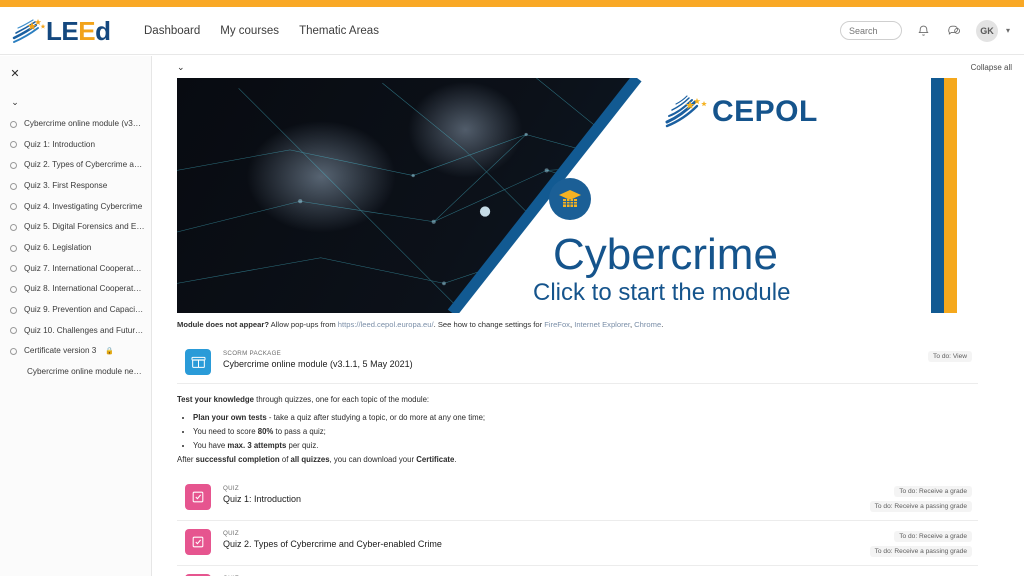 The height and width of the screenshot is (576, 1024). I want to click on sidebar-item-1: Quiz 1: Introduction, so click(75, 145).